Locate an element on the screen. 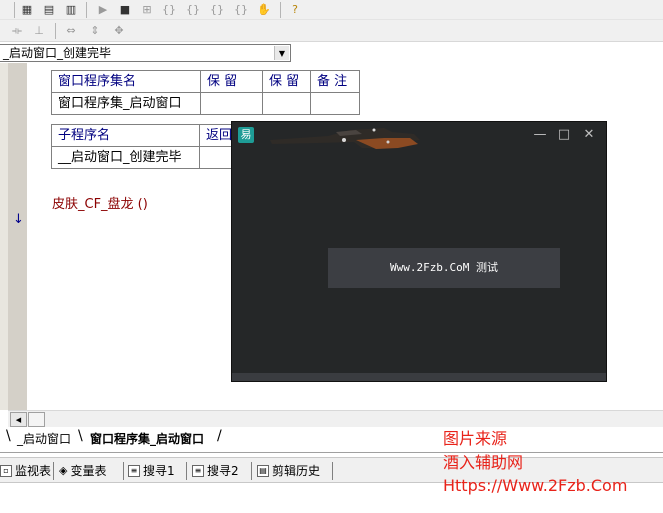 The width and height of the screenshot is (663, 513). clipboard-icon: ▤ is located at coordinates (263, 471).